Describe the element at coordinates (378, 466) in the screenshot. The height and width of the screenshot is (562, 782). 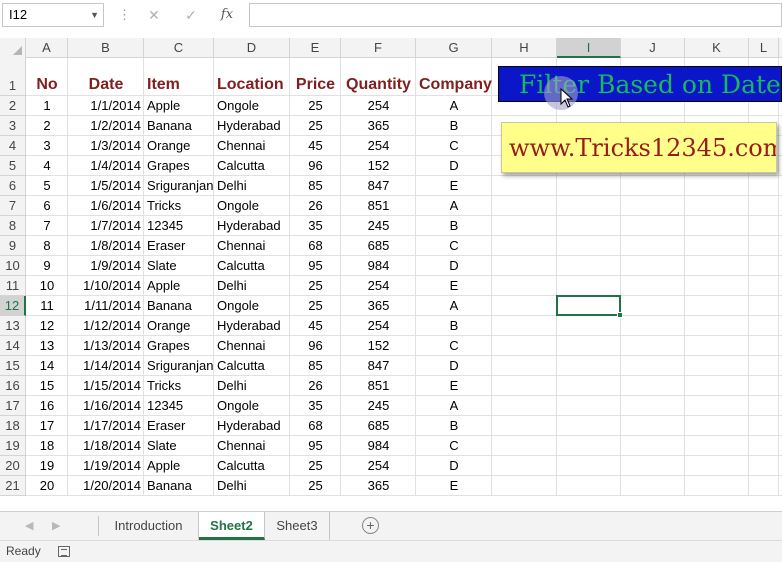
I see `cell-quantity: 254` at that location.